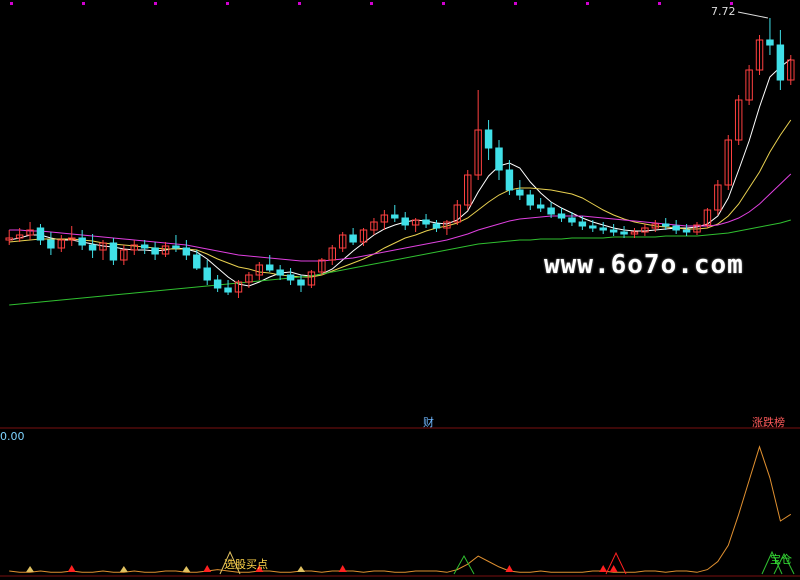 Image resolution: width=800 pixels, height=580 pixels. I want to click on indicator-zero-label: 0.00, so click(12, 436).